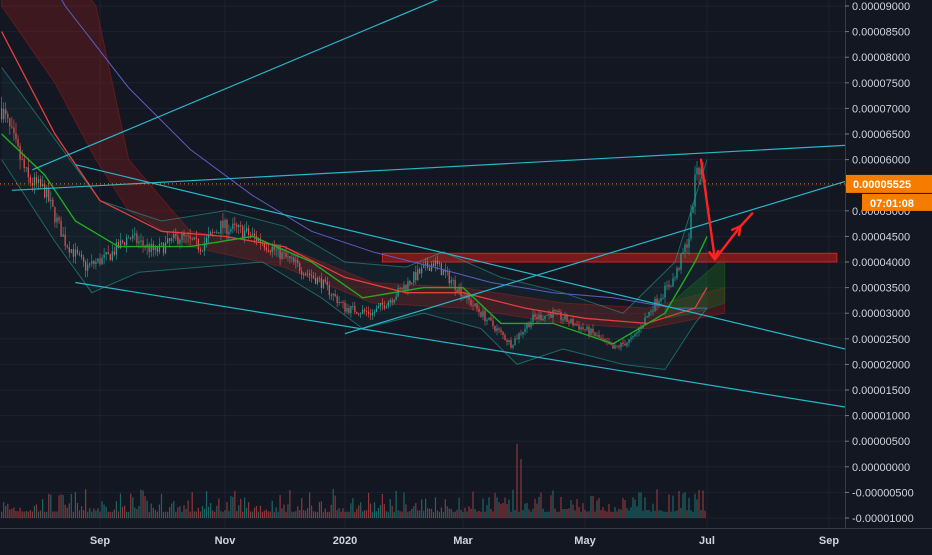 This screenshot has height=555, width=932. What do you see at coordinates (726, 209) in the screenshot?
I see `projection-arrows` at bounding box center [726, 209].